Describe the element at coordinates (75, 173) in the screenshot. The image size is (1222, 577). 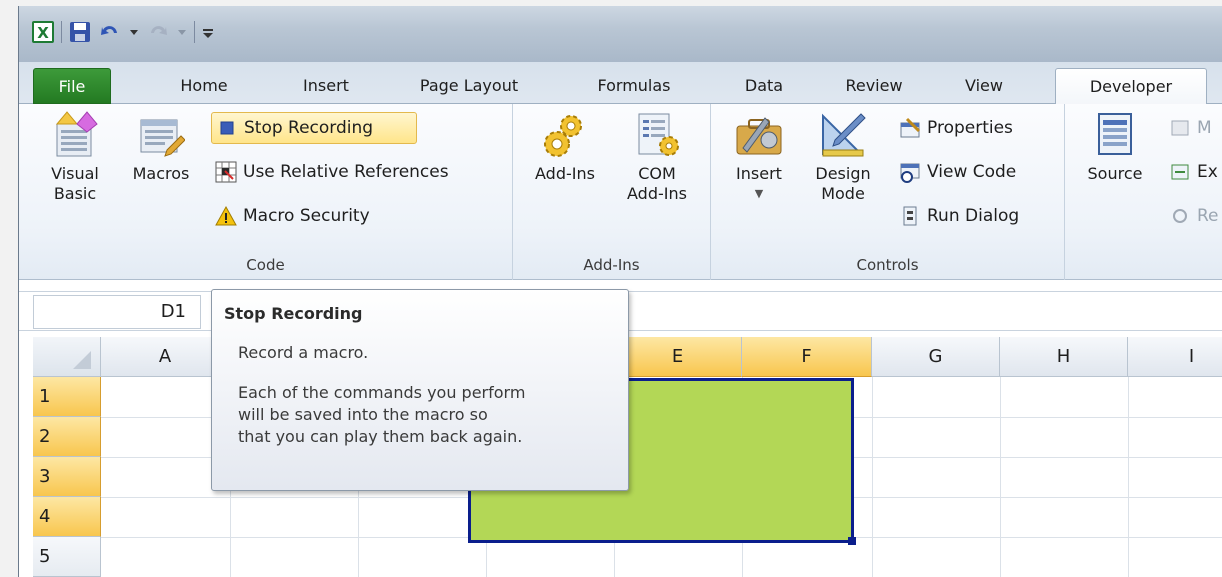
I see `visual-basic-label-line1: Visual` at that location.